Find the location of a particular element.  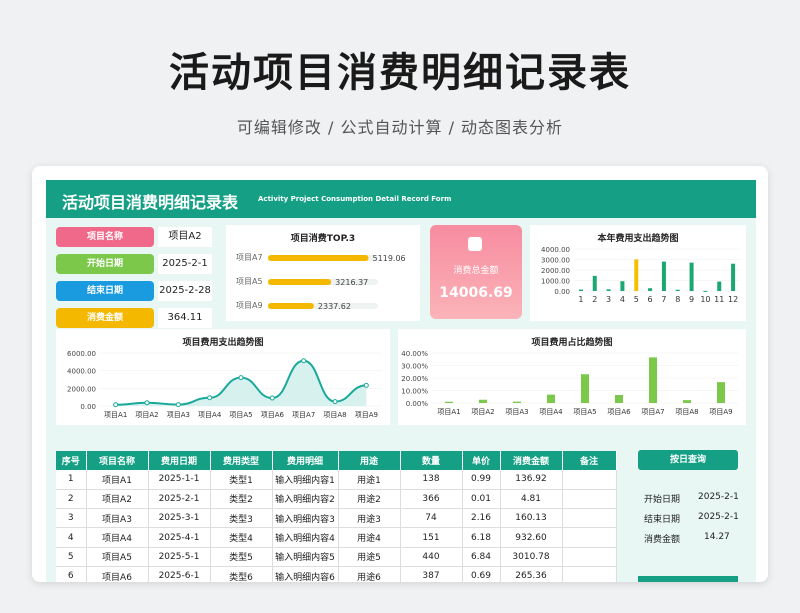

ratio-xtick: 项目A3 is located at coordinates (516, 412).